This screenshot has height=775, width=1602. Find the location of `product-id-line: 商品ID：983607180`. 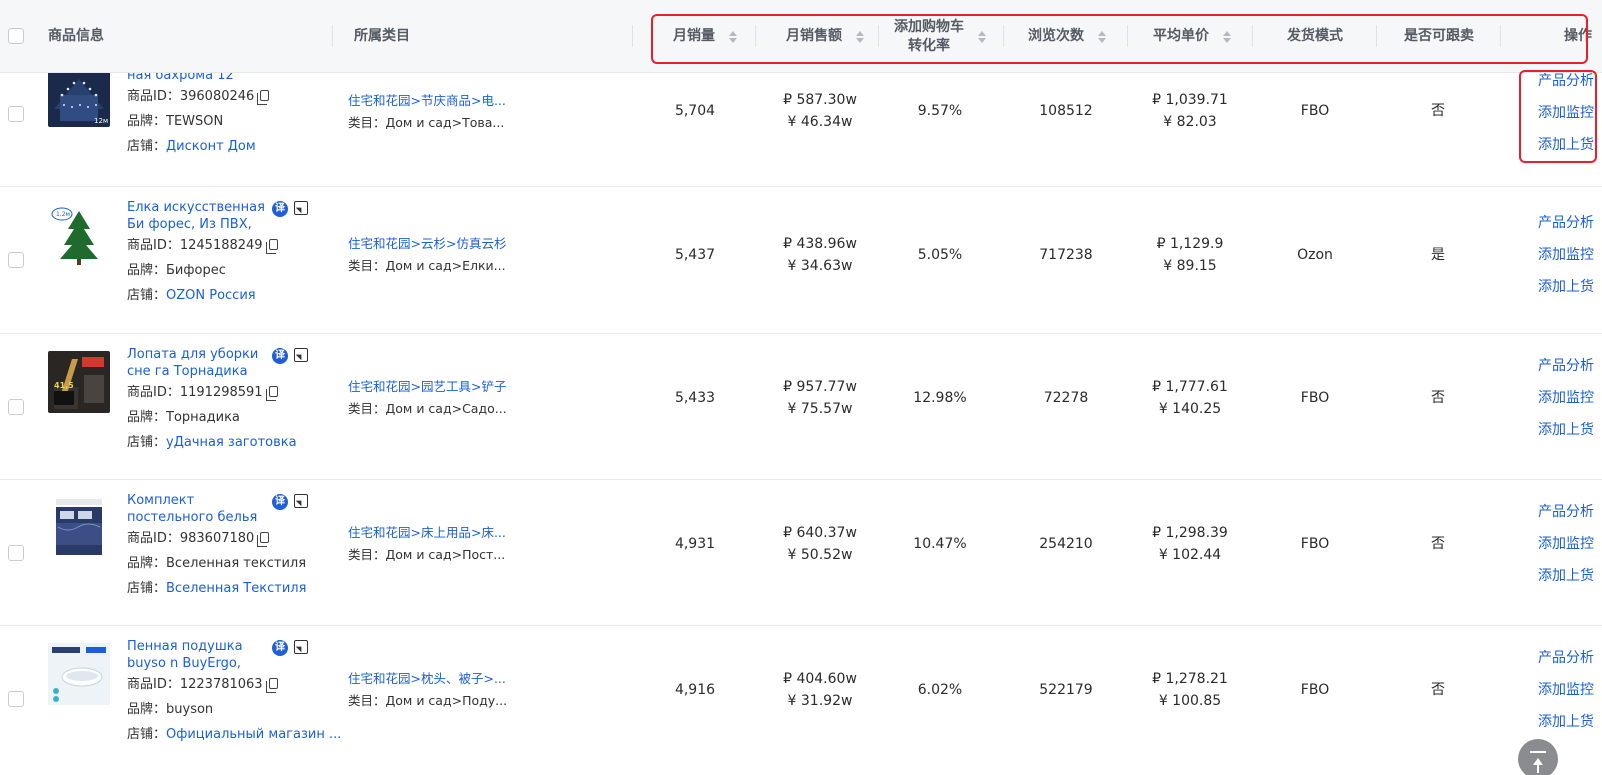

product-id-line: 商品ID：983607180 is located at coordinates (227, 538).